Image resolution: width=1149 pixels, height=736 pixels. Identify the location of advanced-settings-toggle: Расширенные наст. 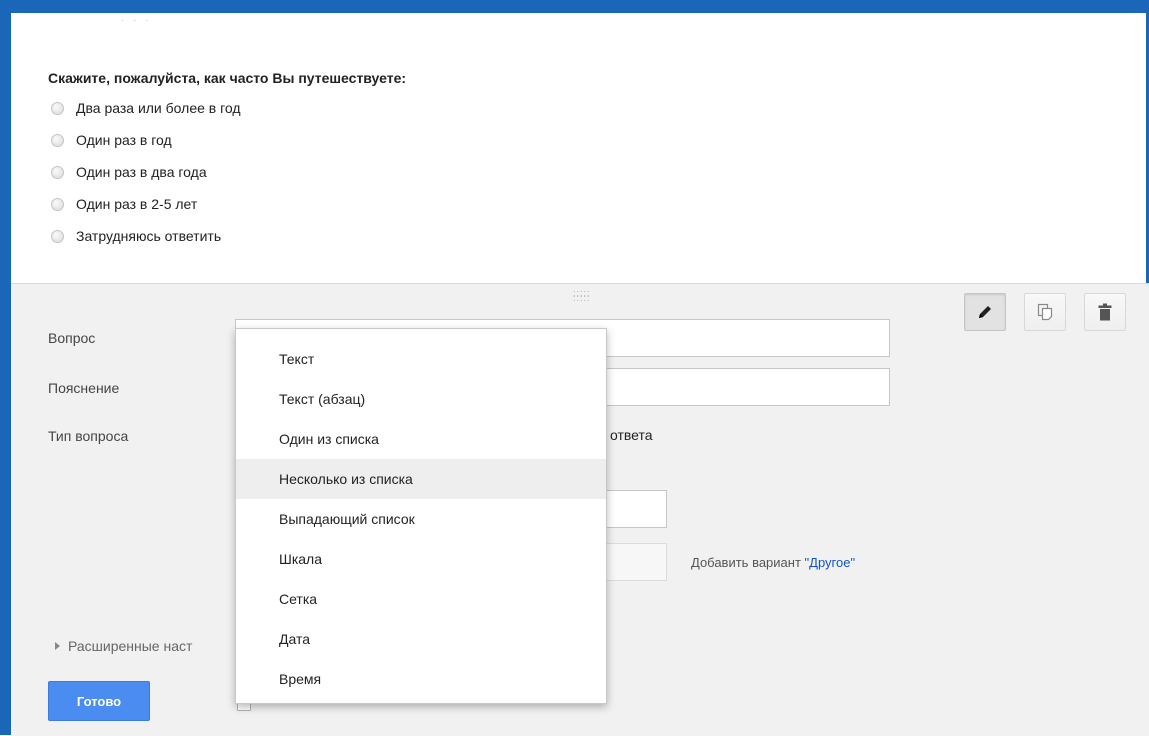
(123, 646).